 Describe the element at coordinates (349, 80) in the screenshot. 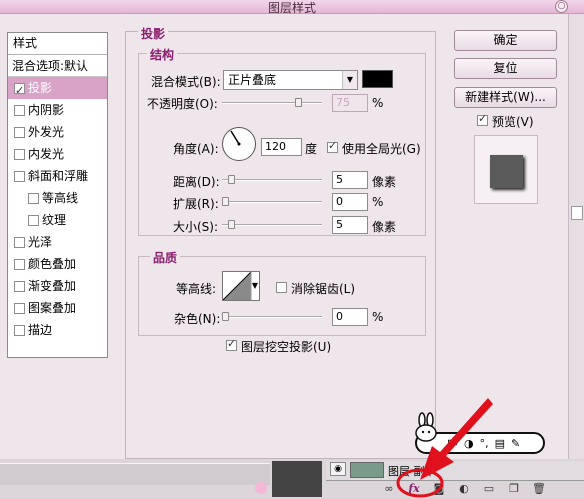

I see `chevron-down-icon: ▼` at that location.